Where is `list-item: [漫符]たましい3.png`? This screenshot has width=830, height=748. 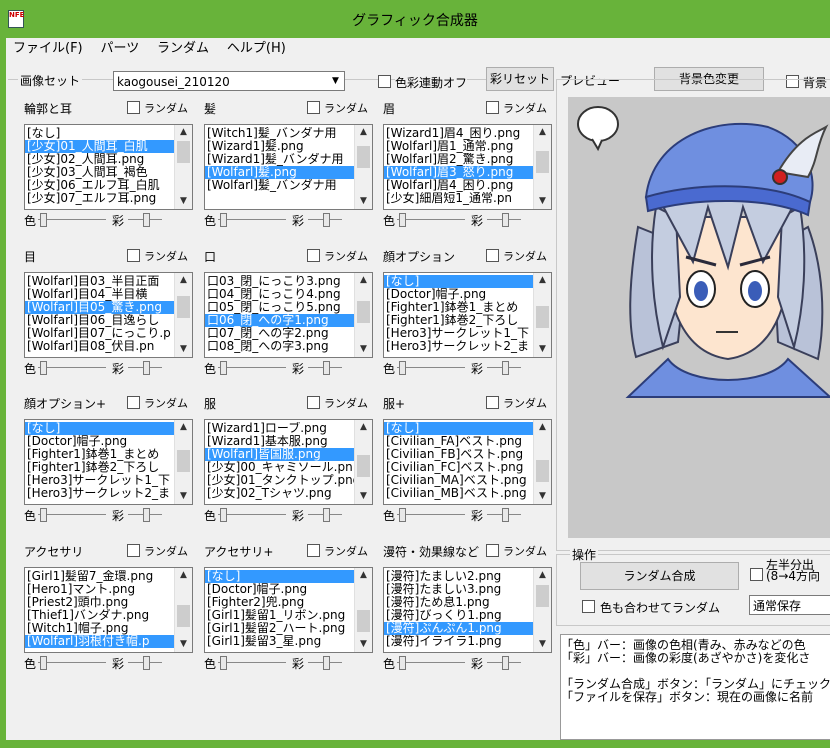 list-item: [漫符]たましい3.png is located at coordinates (458, 589).